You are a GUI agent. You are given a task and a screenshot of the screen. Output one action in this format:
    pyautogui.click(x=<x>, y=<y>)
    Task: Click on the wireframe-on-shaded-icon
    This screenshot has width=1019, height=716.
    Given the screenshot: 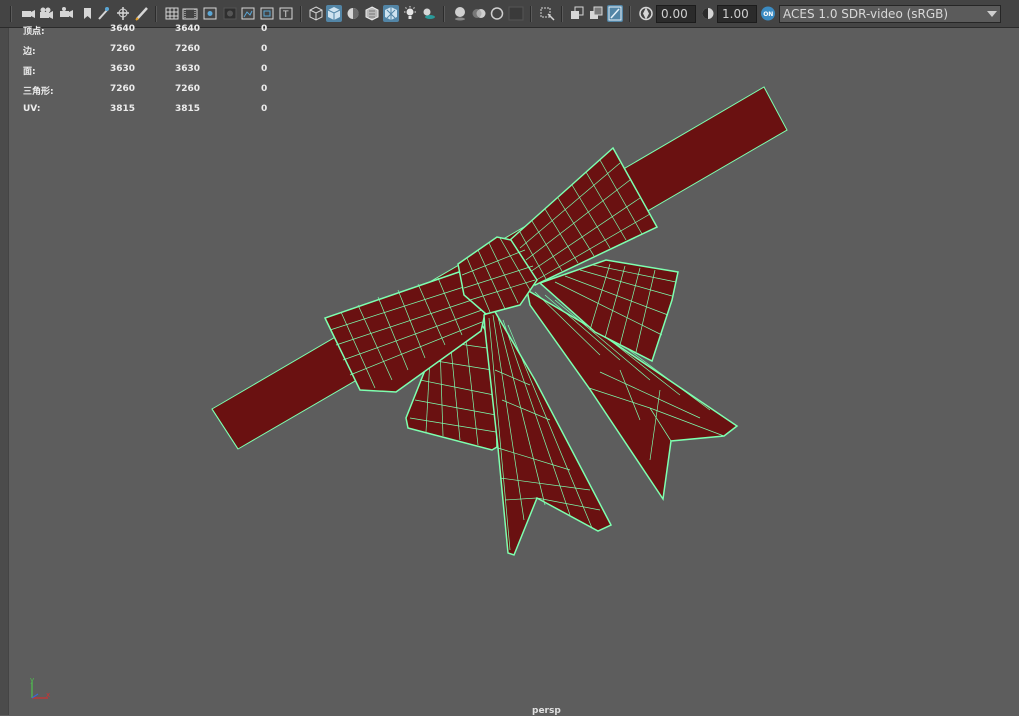 What is the action you would take?
    pyautogui.click(x=391, y=13)
    